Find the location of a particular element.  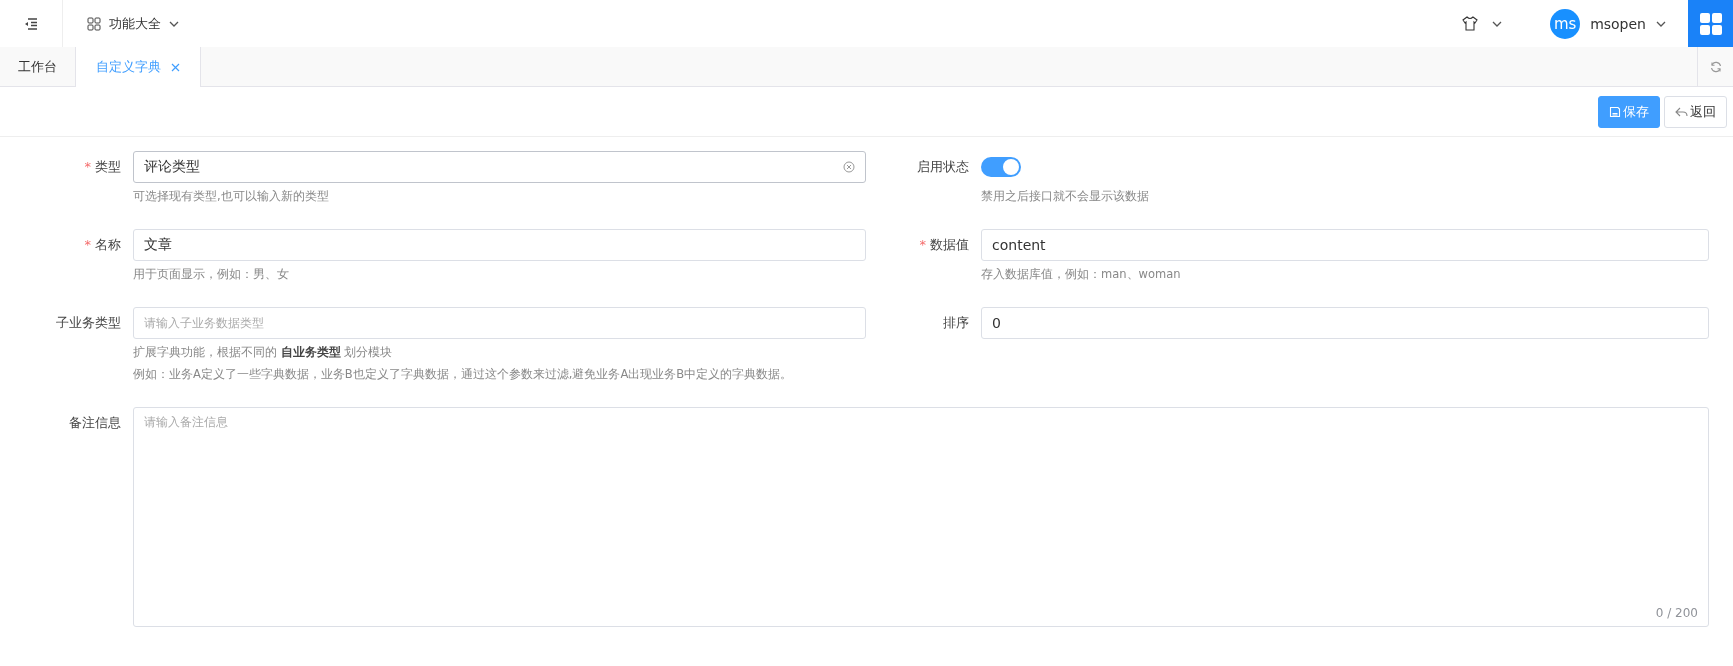

field-label: 排序 is located at coordinates (956, 322).